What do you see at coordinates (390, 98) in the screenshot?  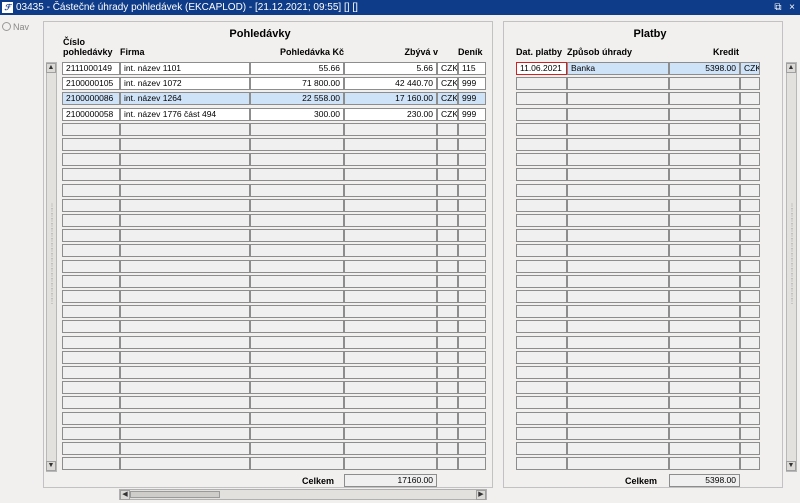 I see `left-cell-zbyva: 17 160.00` at bounding box center [390, 98].